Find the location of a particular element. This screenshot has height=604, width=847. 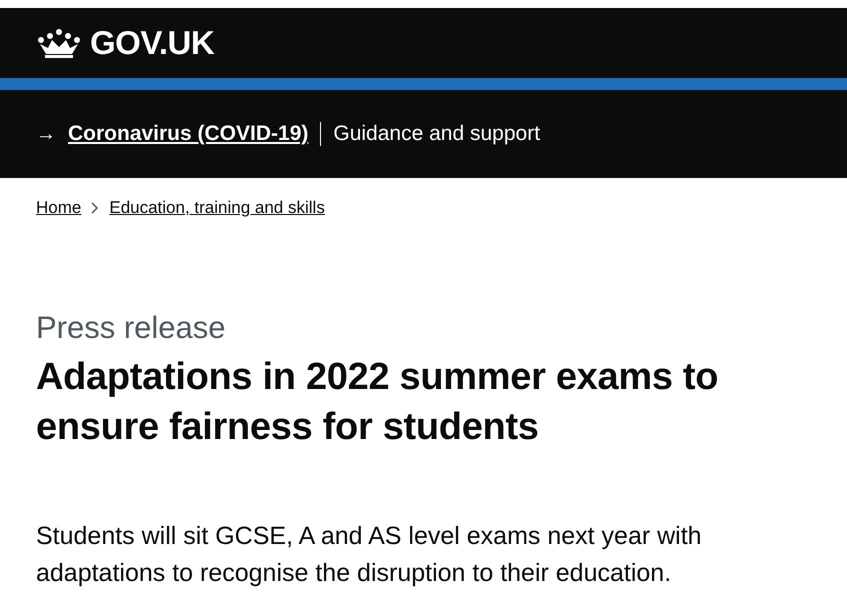

logo-text: GOV.UK is located at coordinates (152, 43).